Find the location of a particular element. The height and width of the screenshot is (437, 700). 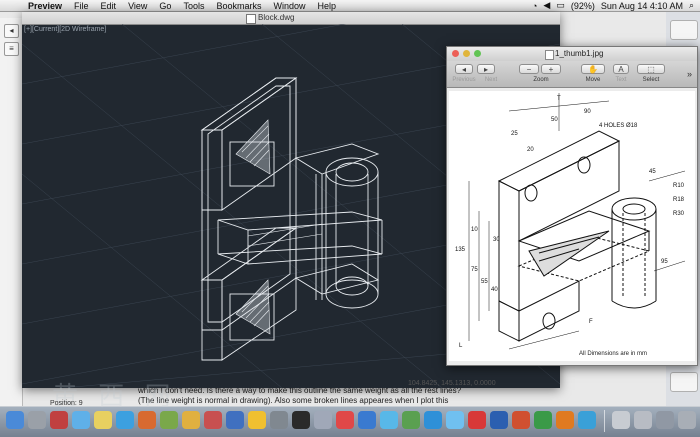

move-tool-button: ✋ is located at coordinates (593, 69).